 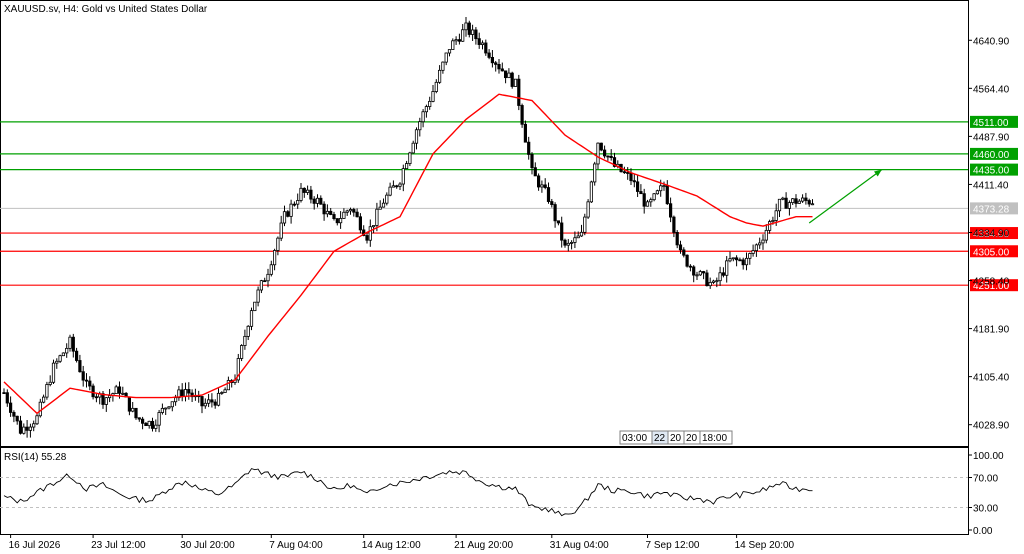 I want to click on x-tick-label: 7 Aug 04:00, so click(x=296, y=545).